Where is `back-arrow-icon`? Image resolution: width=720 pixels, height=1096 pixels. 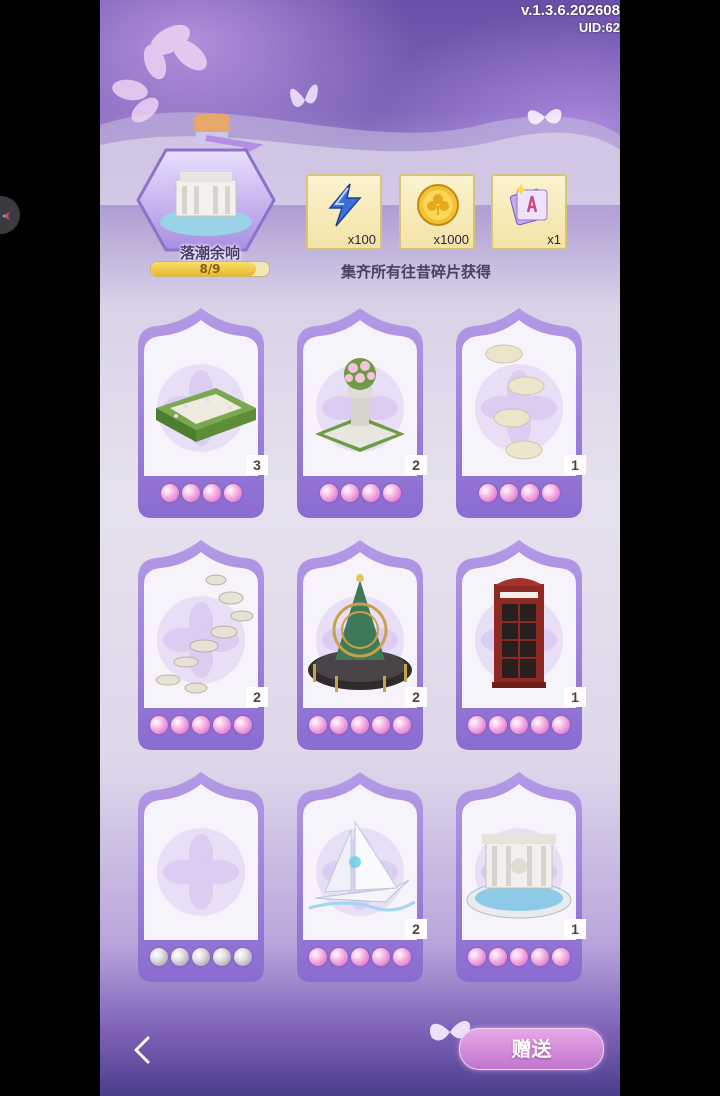 back-arrow-icon is located at coordinates (144, 1050).